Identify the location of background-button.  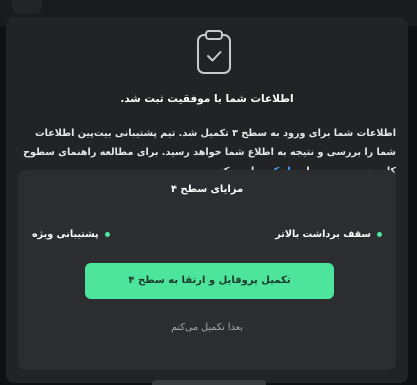
(27, 7).